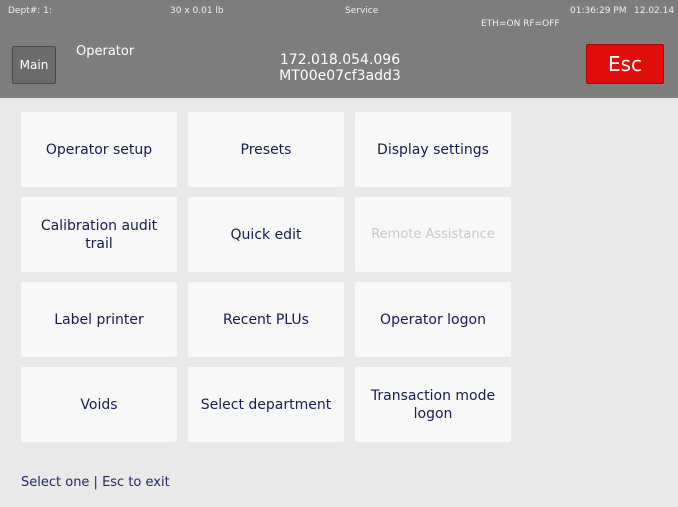 Image resolution: width=678 pixels, height=507 pixels. What do you see at coordinates (433, 404) in the screenshot?
I see `transaction-mode-logon-button: Transaction mode logon` at bounding box center [433, 404].